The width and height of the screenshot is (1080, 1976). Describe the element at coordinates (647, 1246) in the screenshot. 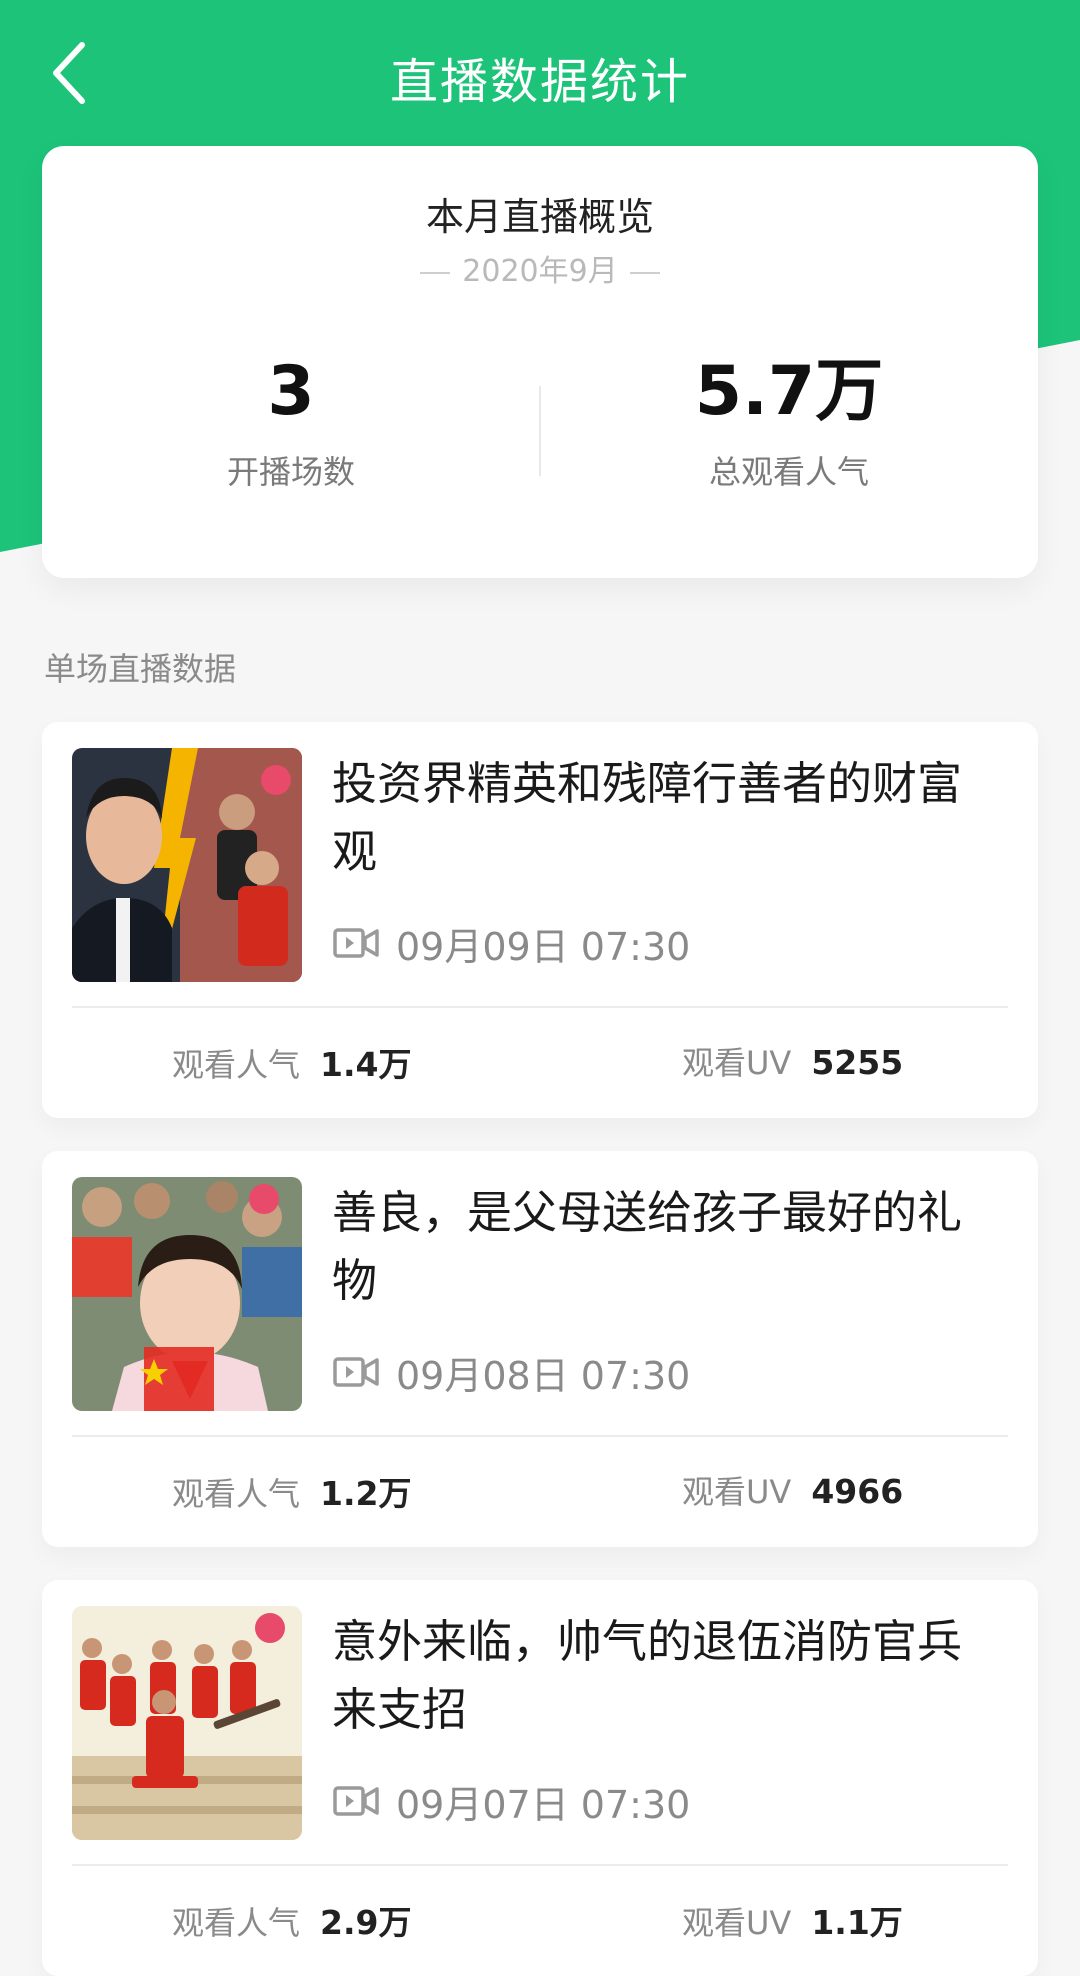

I see `session-title: 善良，是父母送给孩子最好的礼物` at that location.